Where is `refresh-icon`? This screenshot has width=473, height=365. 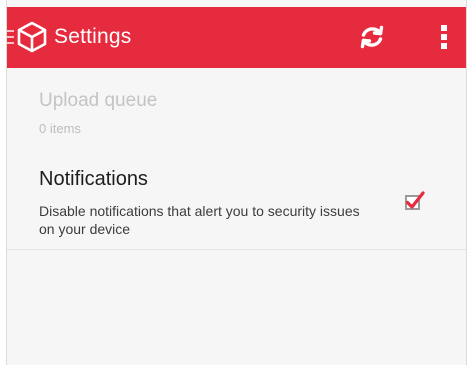
refresh-icon is located at coordinates (372, 37).